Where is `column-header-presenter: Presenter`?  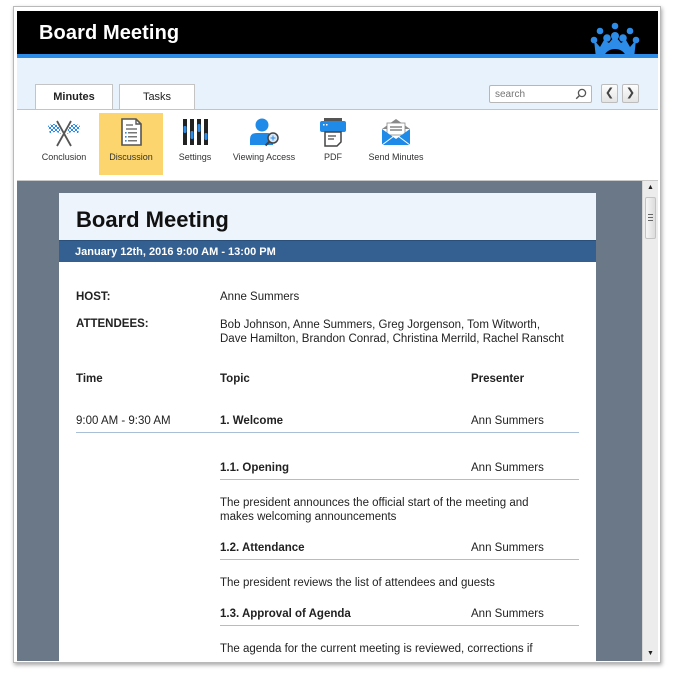
column-header-presenter: Presenter is located at coordinates (498, 379).